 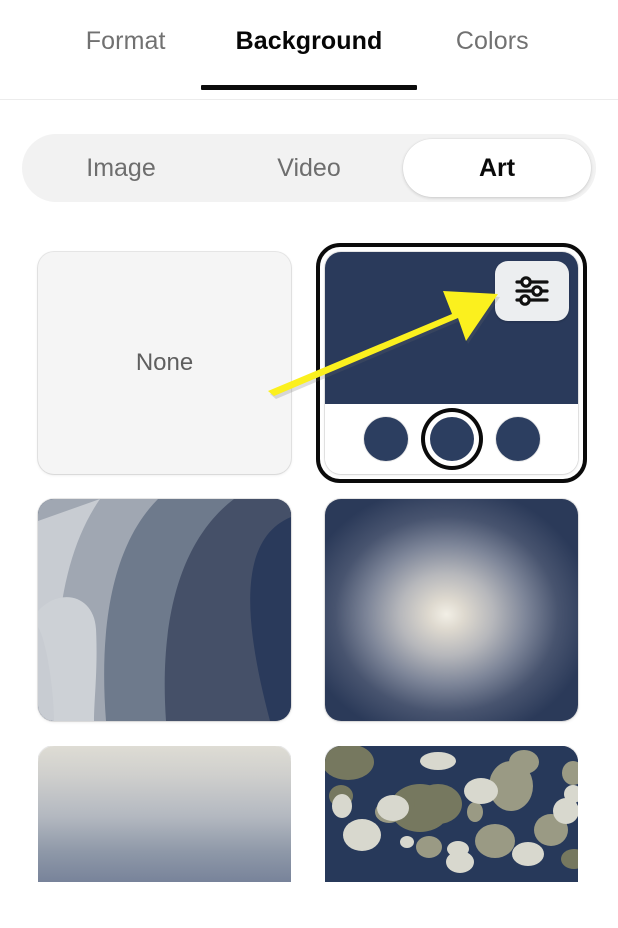 I want to click on media-type-segmented-control: Image Video Art, so click(x=309, y=168).